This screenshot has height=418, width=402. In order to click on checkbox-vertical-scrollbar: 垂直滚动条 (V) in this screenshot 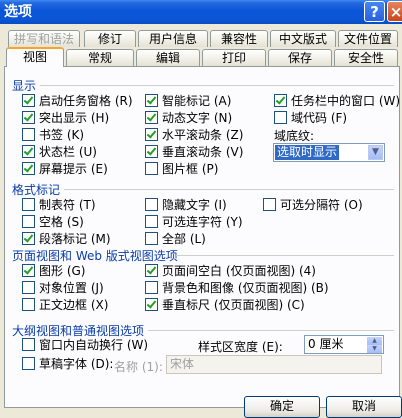, I will do `click(194, 152)`.